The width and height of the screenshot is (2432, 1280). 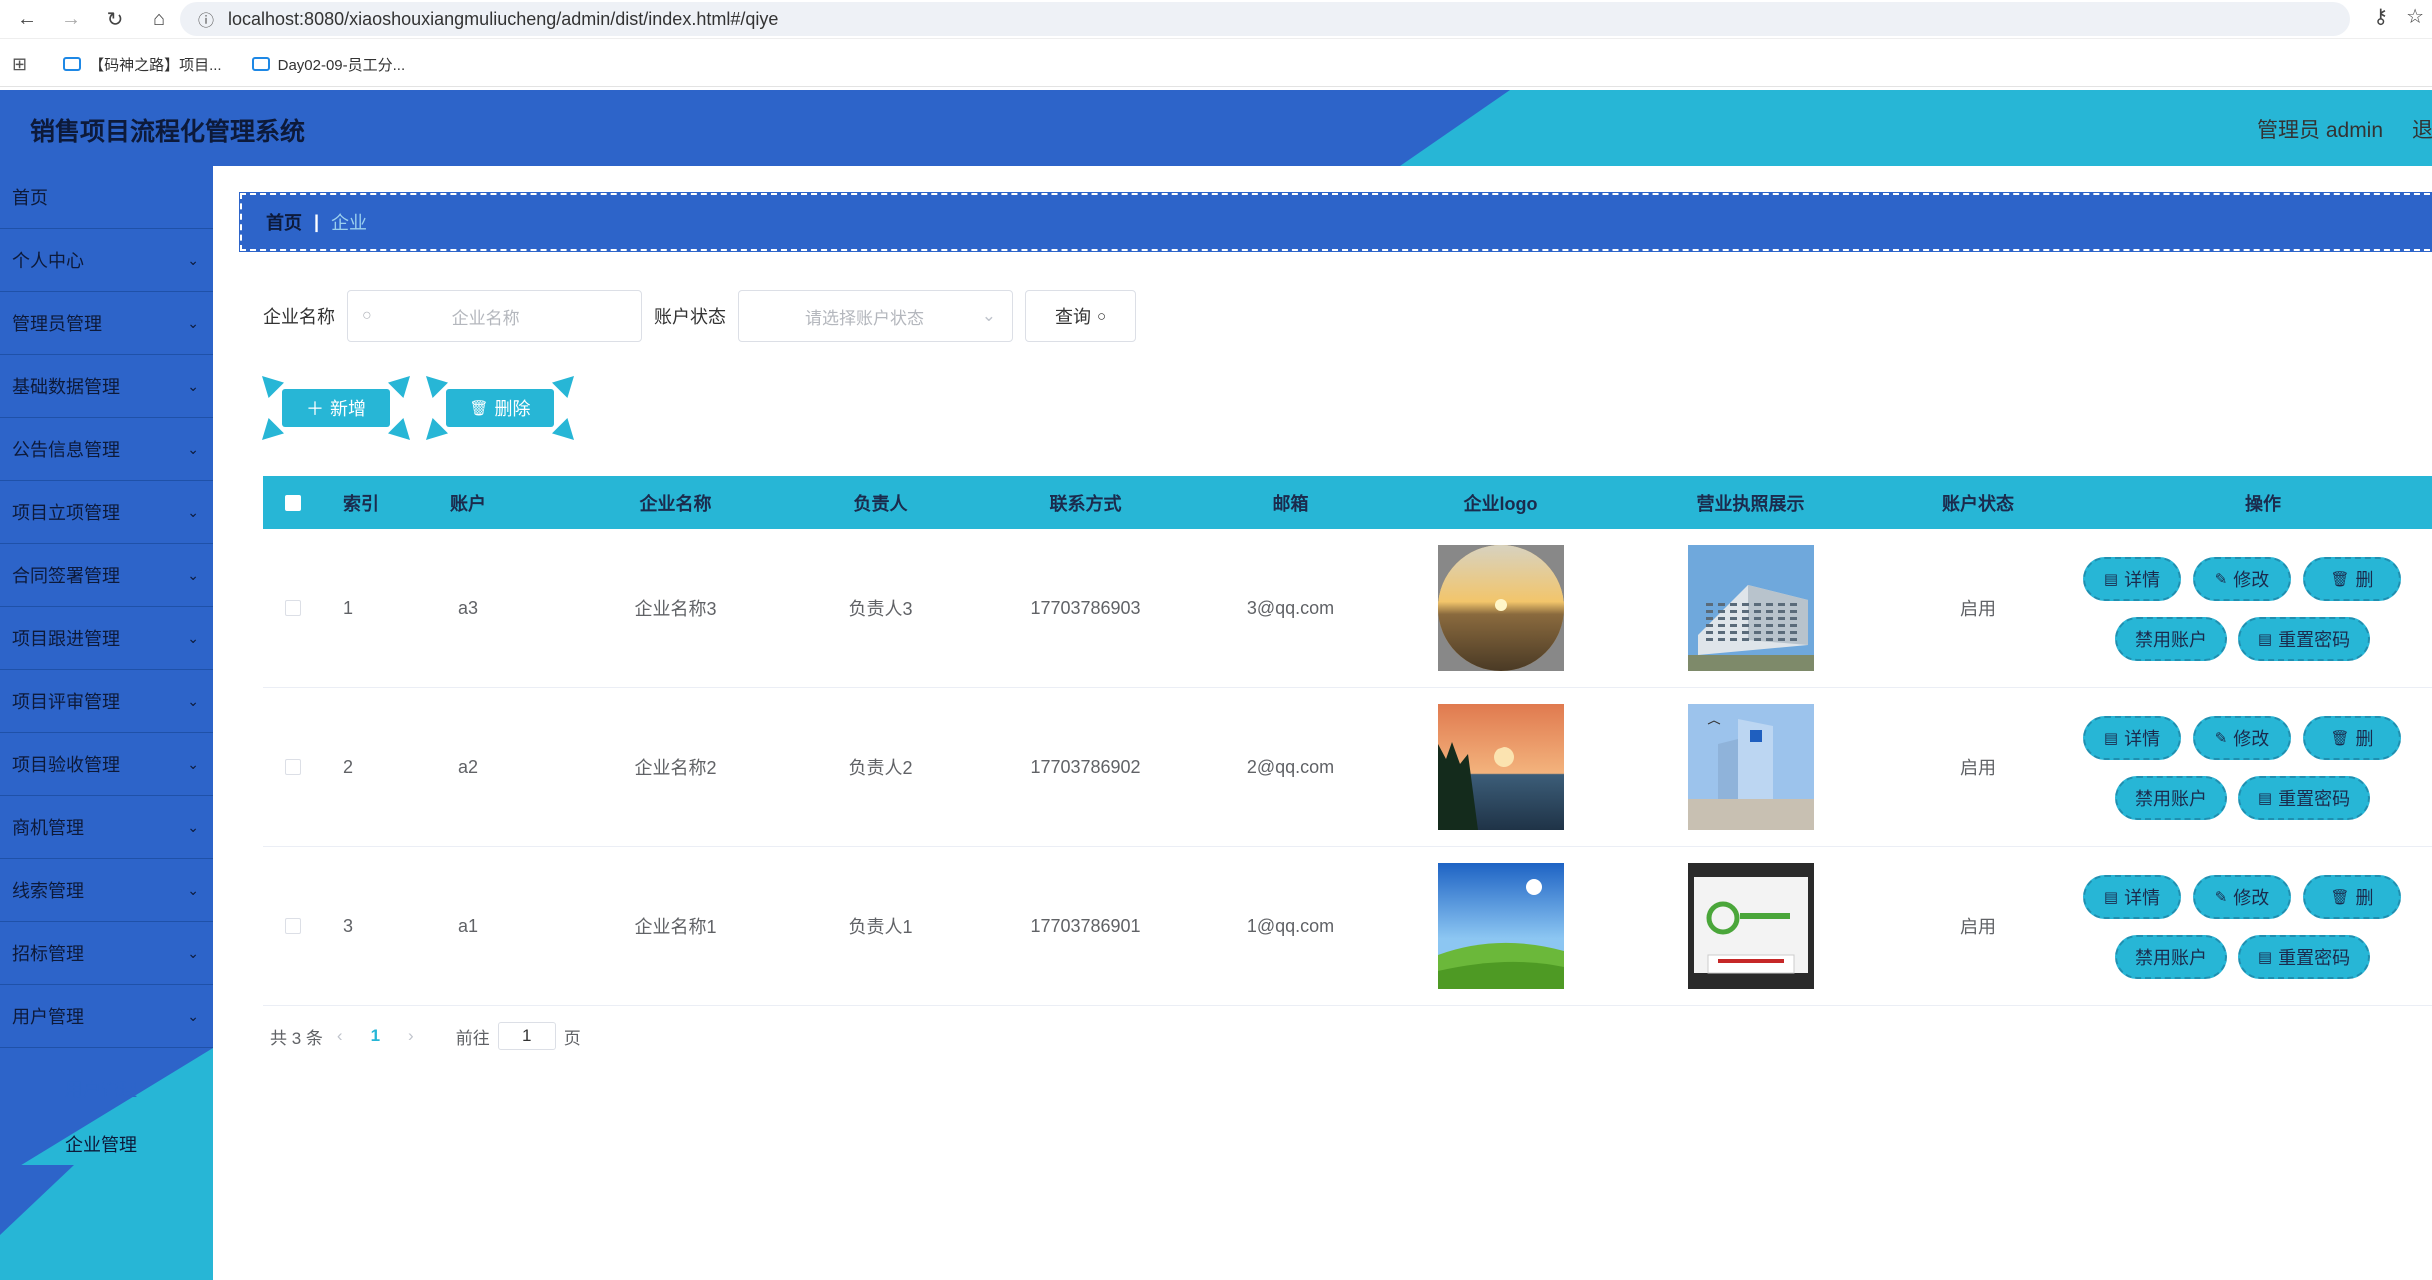 I want to click on sidebar-item: 管理员管理 ⌄, so click(x=106, y=323).